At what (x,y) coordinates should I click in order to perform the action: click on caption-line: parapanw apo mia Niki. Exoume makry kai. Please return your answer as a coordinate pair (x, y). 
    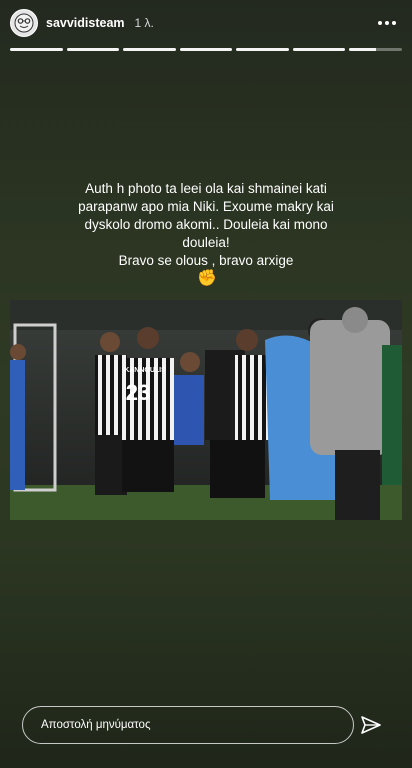
    Looking at the image, I should click on (206, 206).